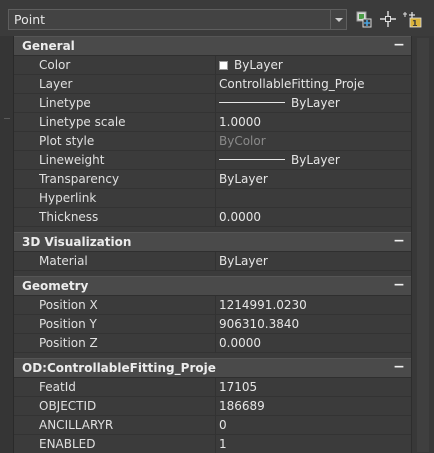  Describe the element at coordinates (313, 324) in the screenshot. I see `property-value: 906310.3840` at that location.